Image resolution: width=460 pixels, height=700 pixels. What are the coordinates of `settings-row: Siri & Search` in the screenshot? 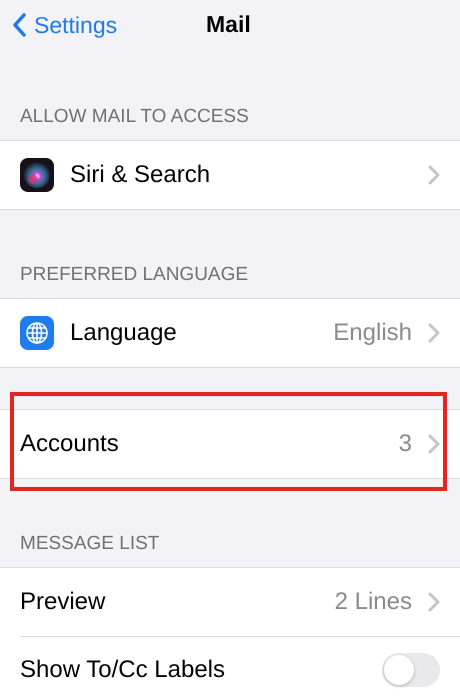 It's located at (230, 175).